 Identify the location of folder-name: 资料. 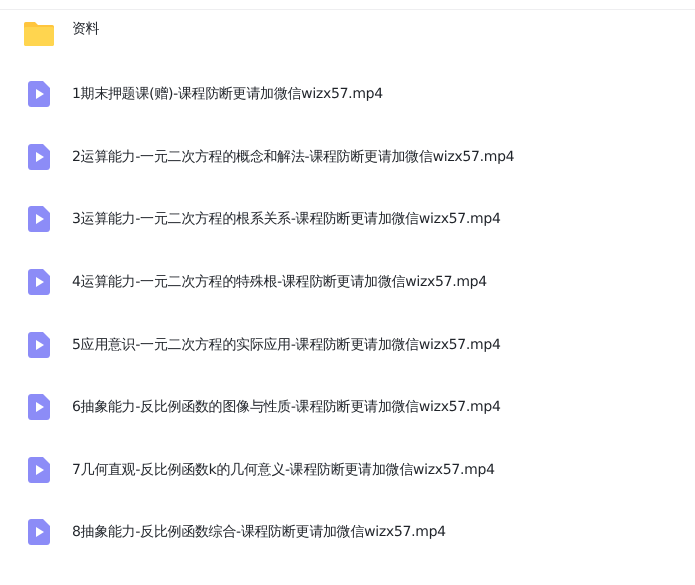
(86, 29).